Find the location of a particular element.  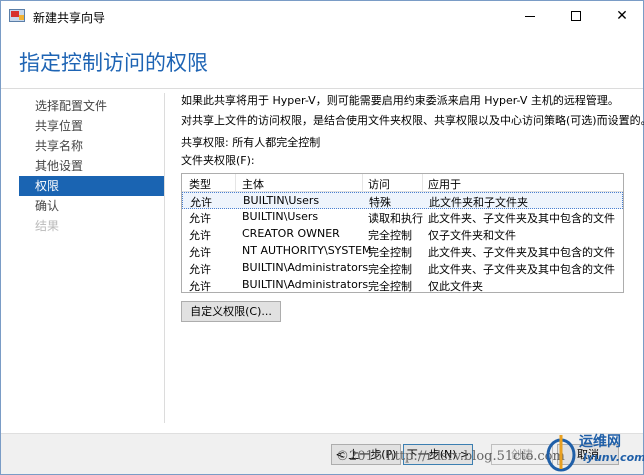

watermark-text: ©2016 http://rdsrv.blog.51cto.com is located at coordinates (450, 456).